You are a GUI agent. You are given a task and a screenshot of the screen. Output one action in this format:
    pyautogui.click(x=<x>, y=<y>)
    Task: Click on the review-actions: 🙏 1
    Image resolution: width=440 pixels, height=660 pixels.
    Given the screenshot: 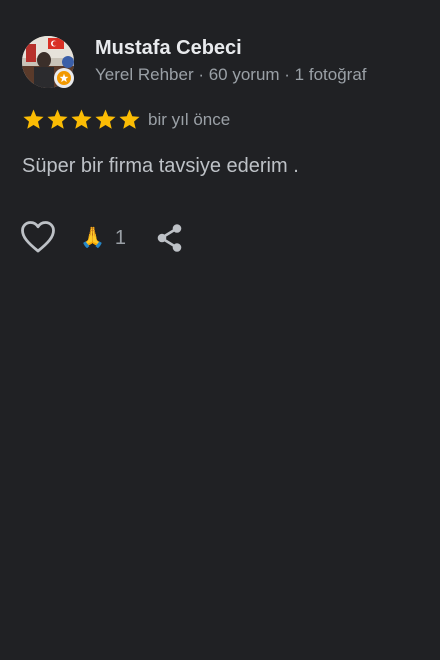 What is the action you would take?
    pyautogui.click(x=120, y=238)
    